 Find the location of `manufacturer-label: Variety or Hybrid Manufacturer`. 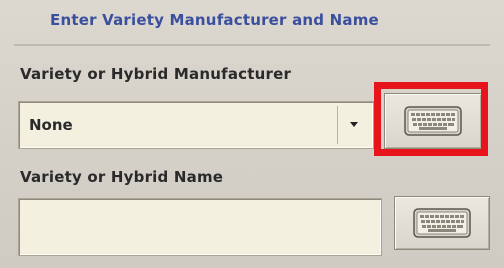

manufacturer-label: Variety or Hybrid Manufacturer is located at coordinates (156, 74).